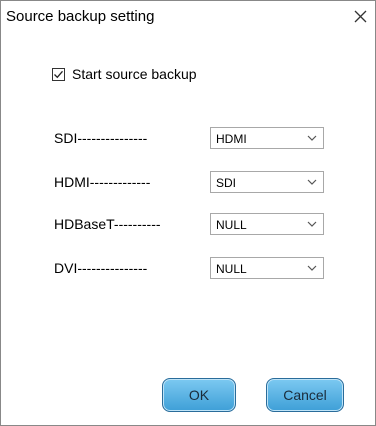  What do you see at coordinates (107, 224) in the screenshot?
I see `row-label-hdbaset: HDBaseT----------` at bounding box center [107, 224].